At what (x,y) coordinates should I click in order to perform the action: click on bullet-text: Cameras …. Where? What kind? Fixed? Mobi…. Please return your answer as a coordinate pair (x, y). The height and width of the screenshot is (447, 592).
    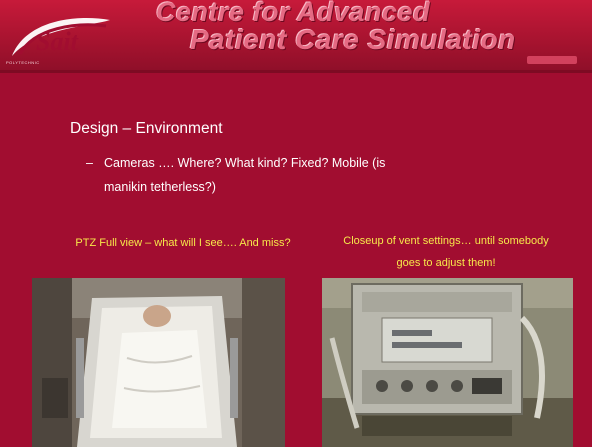
    Looking at the image, I should click on (245, 175).